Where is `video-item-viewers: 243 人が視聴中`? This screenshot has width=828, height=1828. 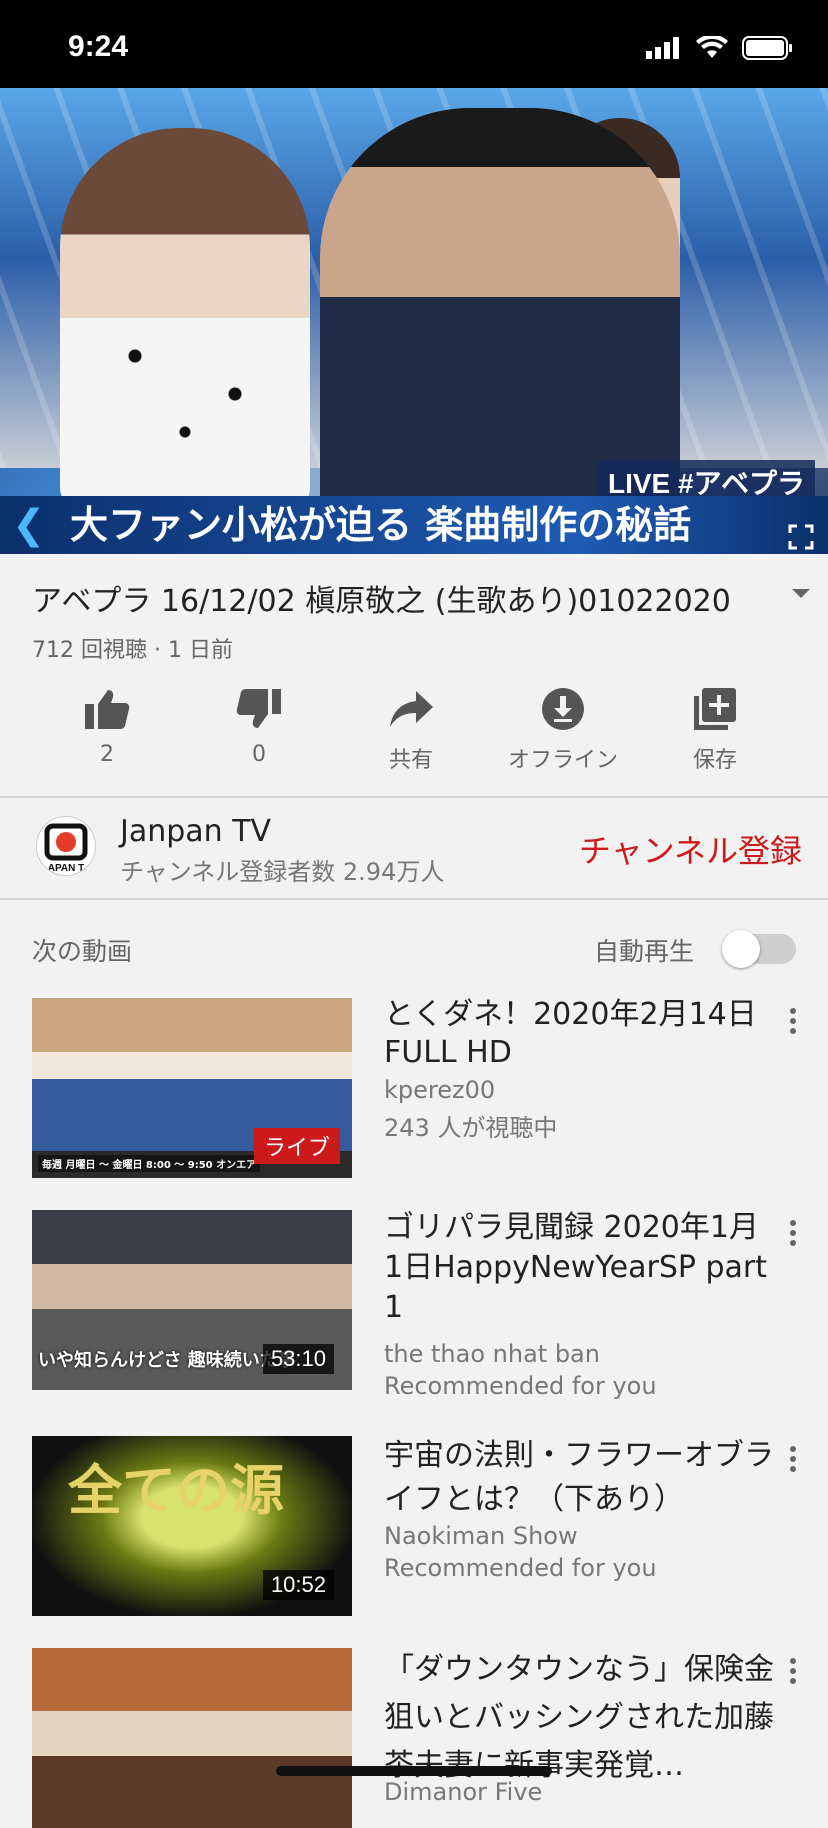 video-item-viewers: 243 人が視聴中 is located at coordinates (471, 1128).